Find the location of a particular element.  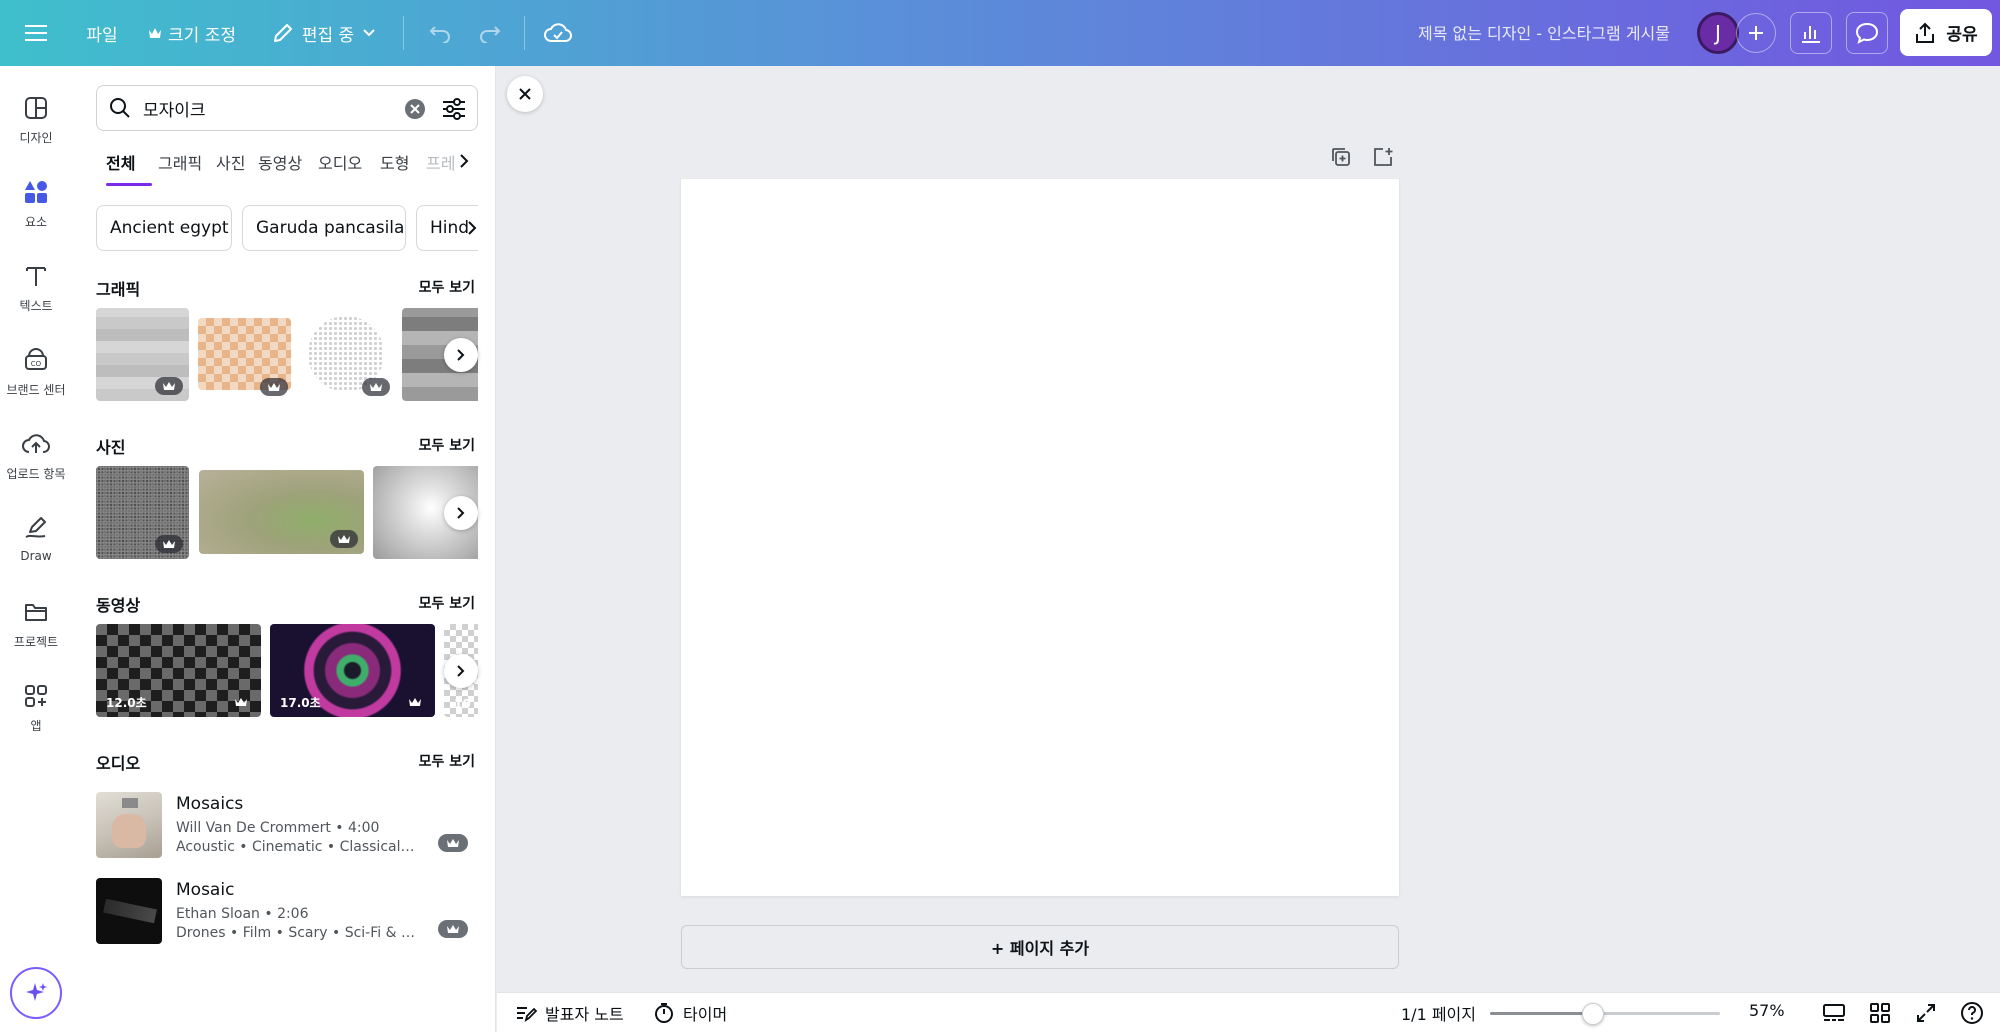

invite-button is located at coordinates (1756, 33).